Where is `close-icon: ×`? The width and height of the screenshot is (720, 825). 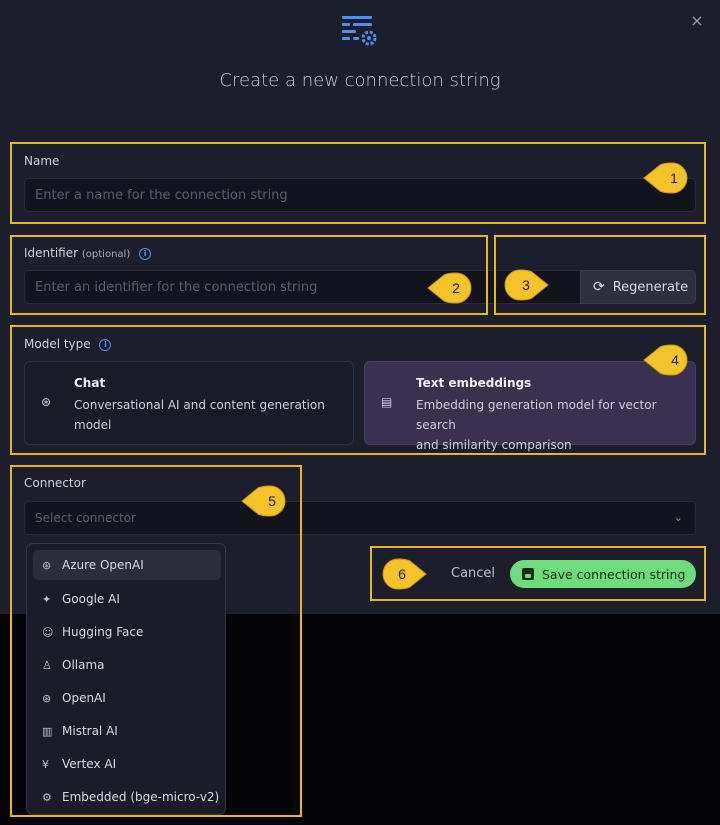
close-icon: × is located at coordinates (697, 21).